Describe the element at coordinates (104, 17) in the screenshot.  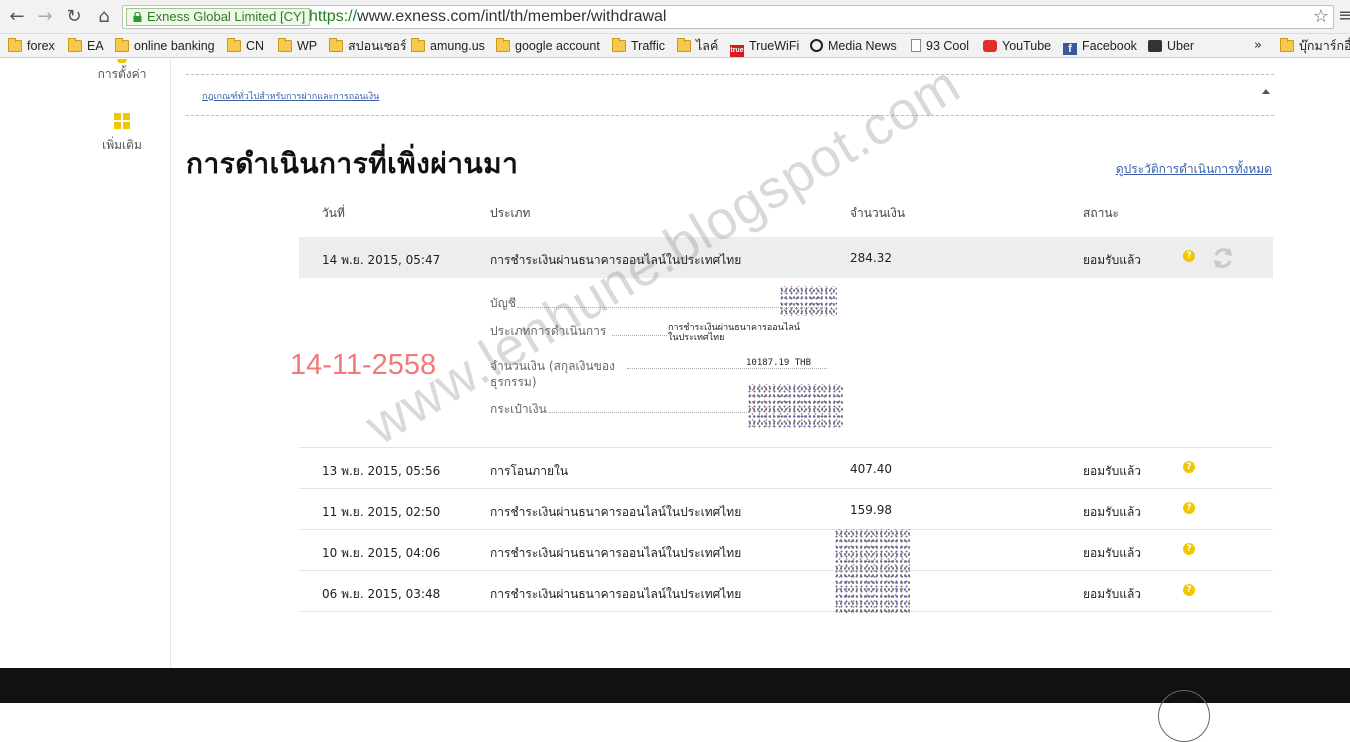
I see `home-icon: ⌂` at that location.